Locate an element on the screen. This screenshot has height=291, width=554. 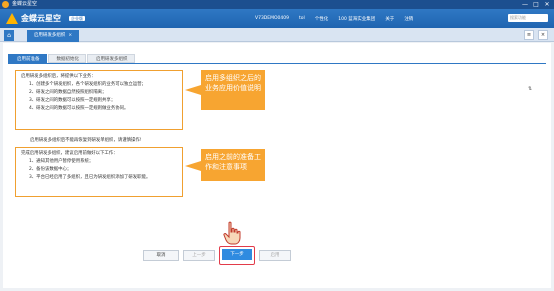
maximize-button: □ is located at coordinates (536, 4).